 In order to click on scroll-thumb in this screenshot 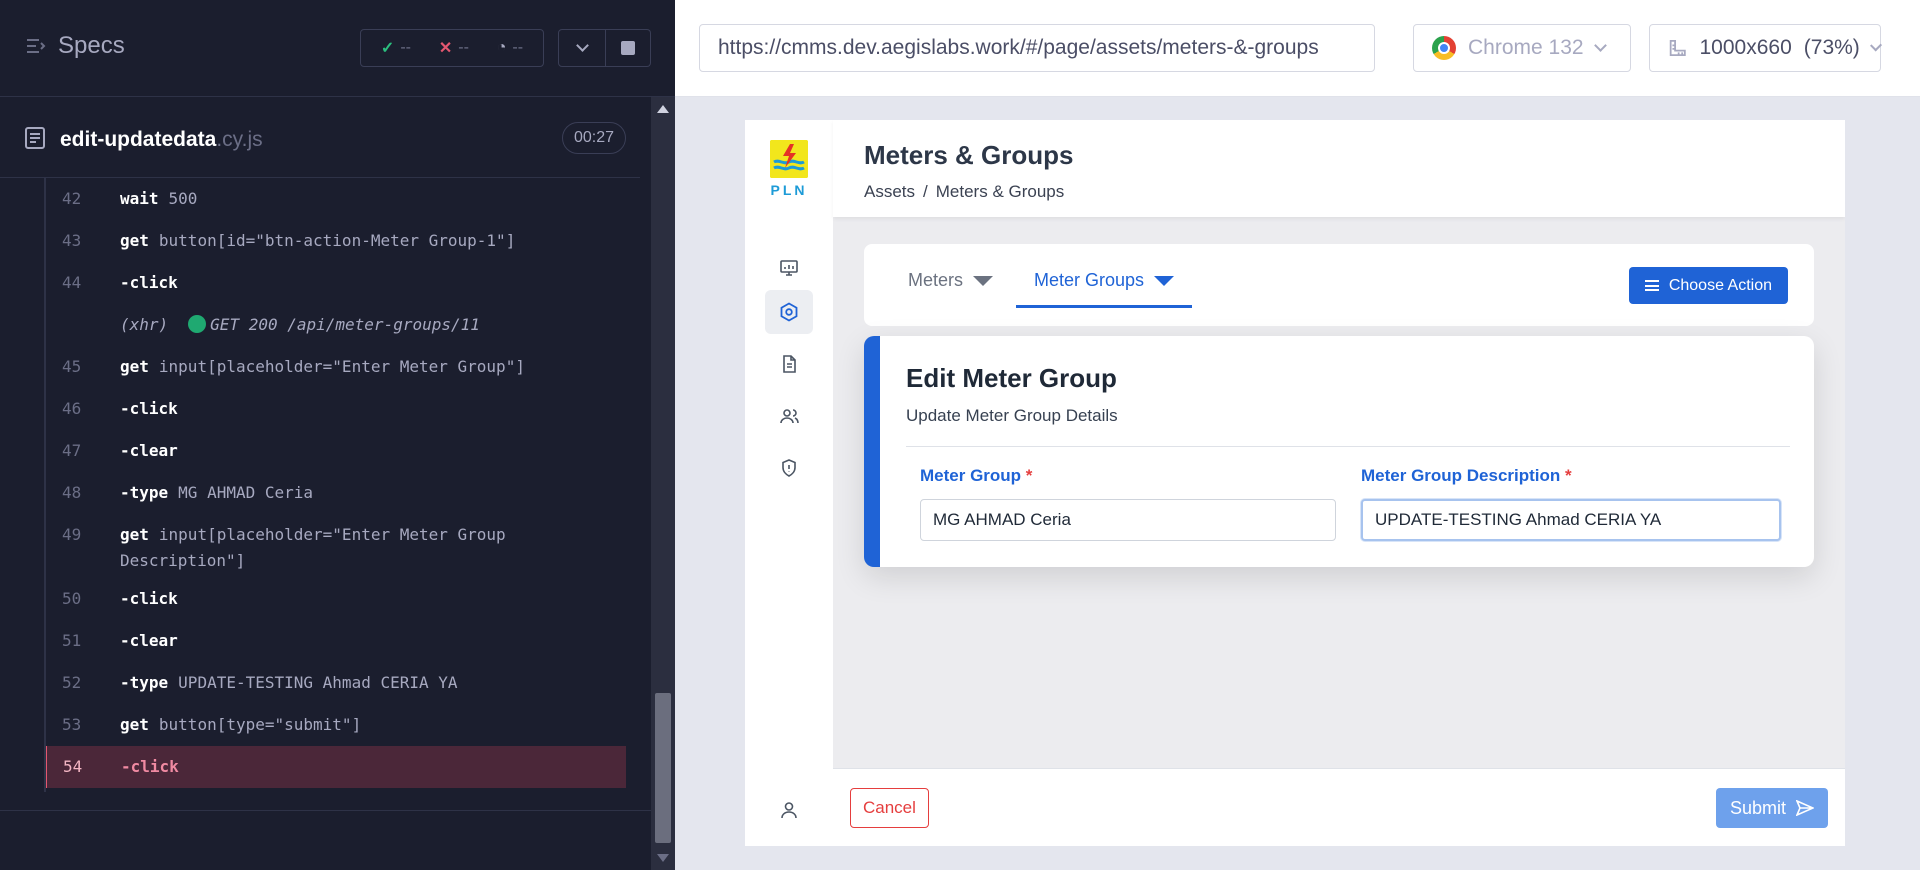, I will do `click(663, 768)`.